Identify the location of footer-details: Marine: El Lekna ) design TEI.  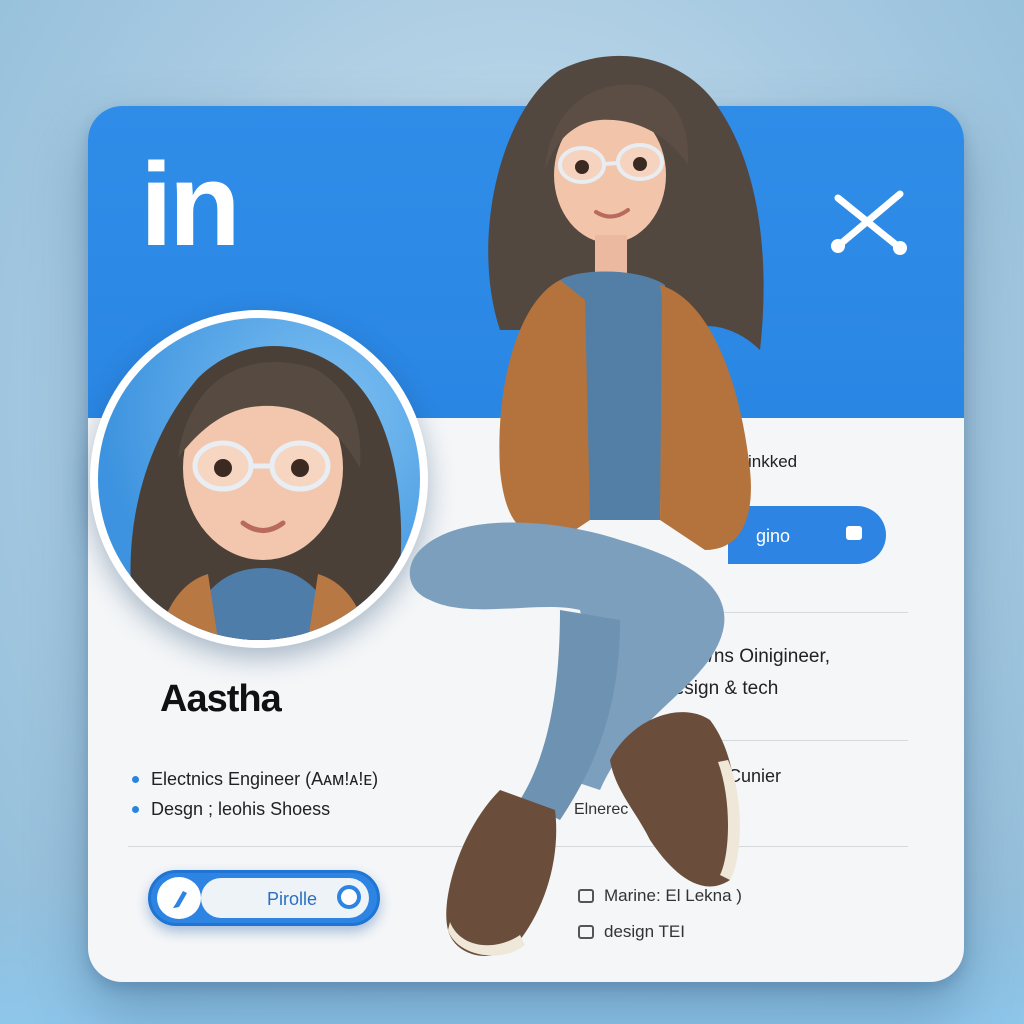
(660, 914).